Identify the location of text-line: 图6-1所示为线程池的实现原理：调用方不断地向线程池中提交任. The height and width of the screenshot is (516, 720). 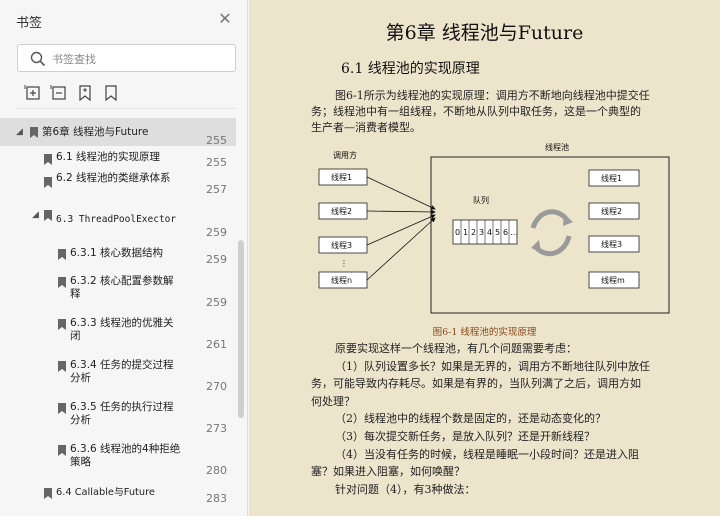
(492, 95).